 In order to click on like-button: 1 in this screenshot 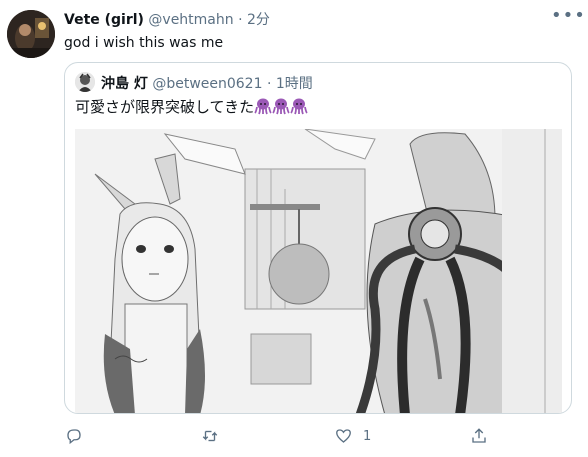, I will do `click(352, 436)`.